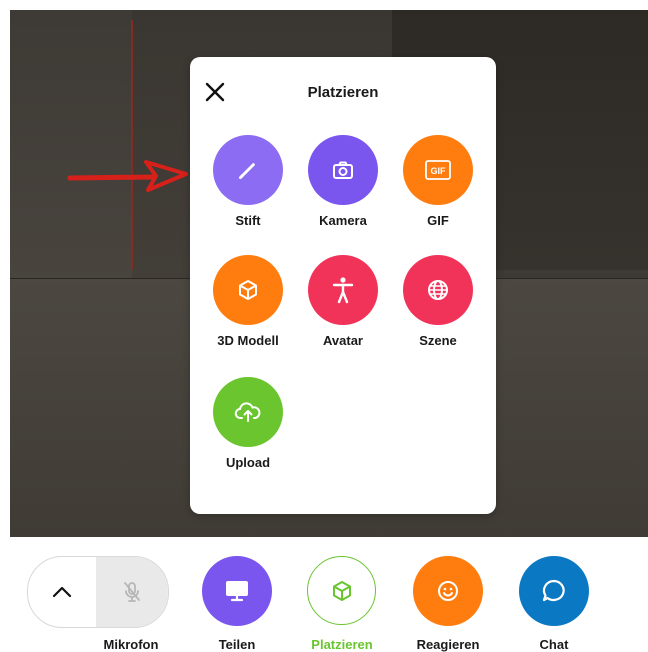 This screenshot has width=648, height=652. I want to click on toolbar-item-react, so click(448, 591).